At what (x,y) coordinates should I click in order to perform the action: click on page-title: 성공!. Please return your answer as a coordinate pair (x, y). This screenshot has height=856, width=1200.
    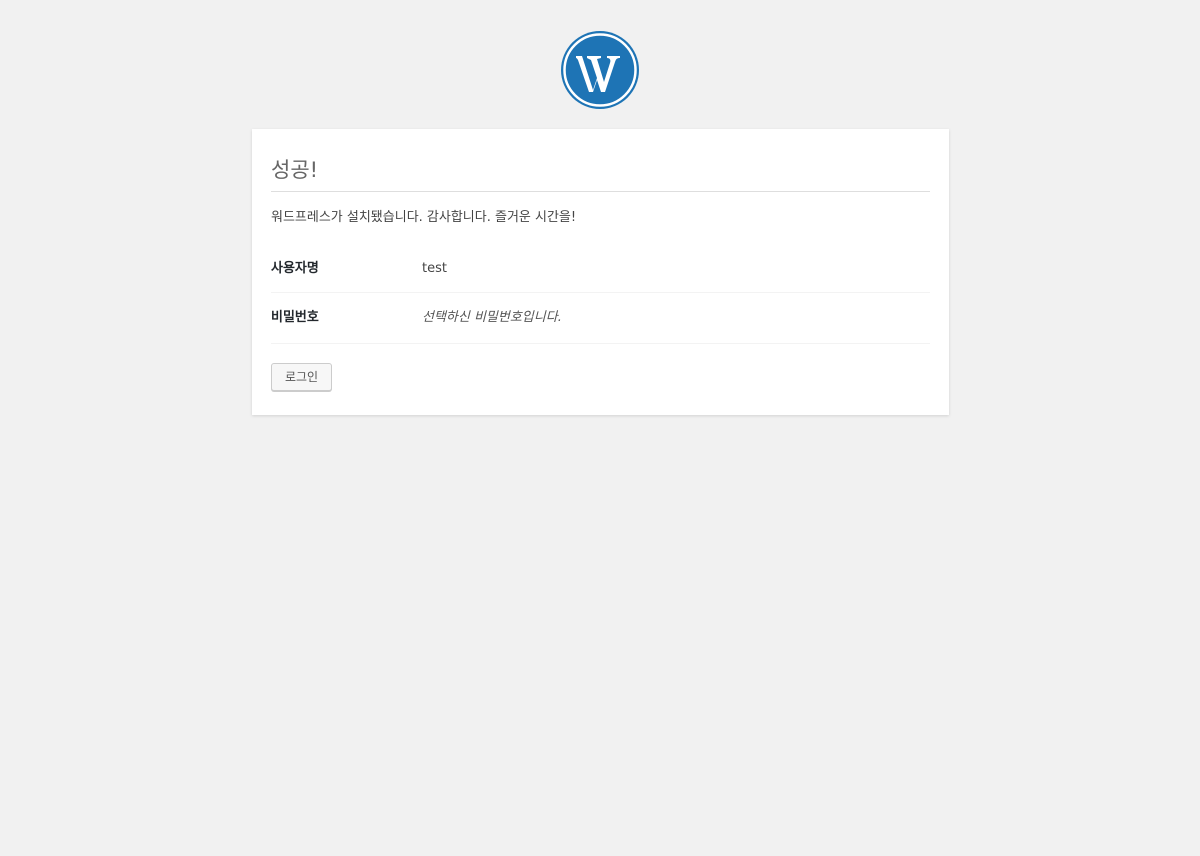
    Looking at the image, I should click on (295, 170).